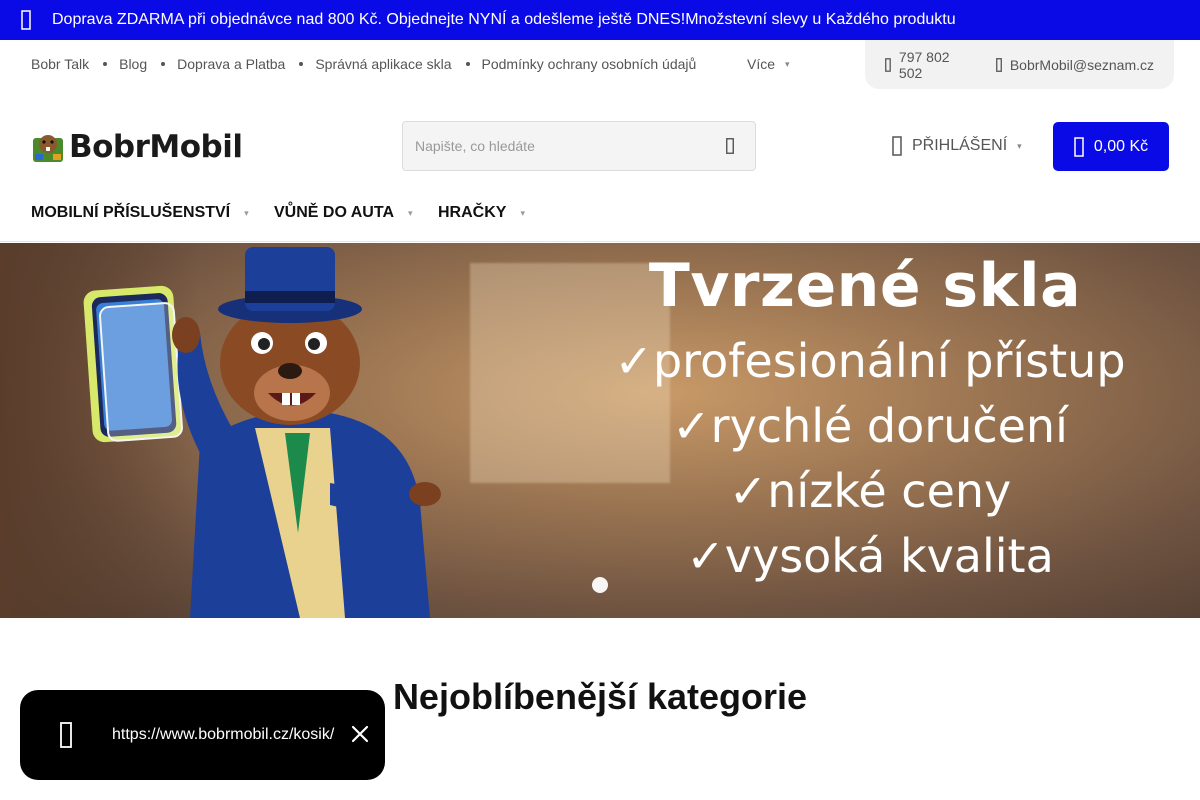 This screenshot has width=1200, height=800. Describe the element at coordinates (589, 64) in the screenshot. I see `link-ochrana-udaju: Podmínky ochrany osobních údajů` at that location.